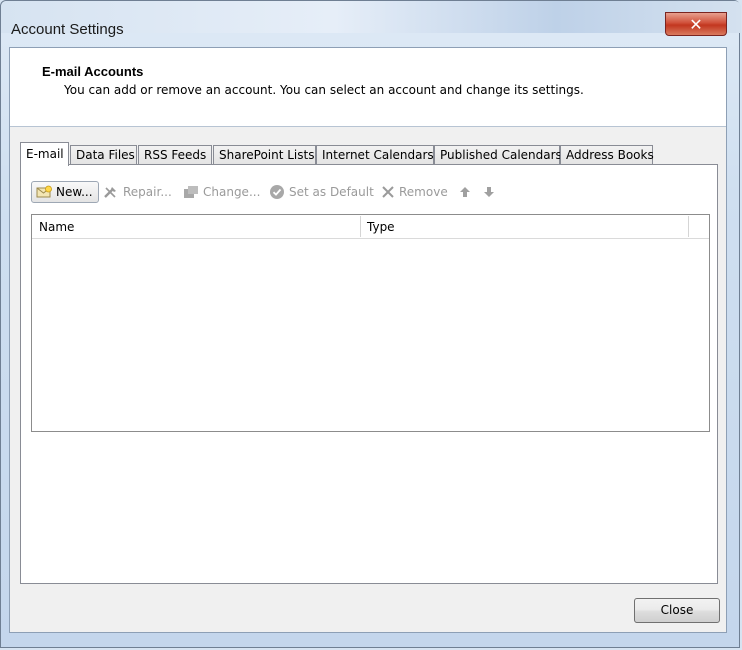  I want to click on move-down-button, so click(489, 192).